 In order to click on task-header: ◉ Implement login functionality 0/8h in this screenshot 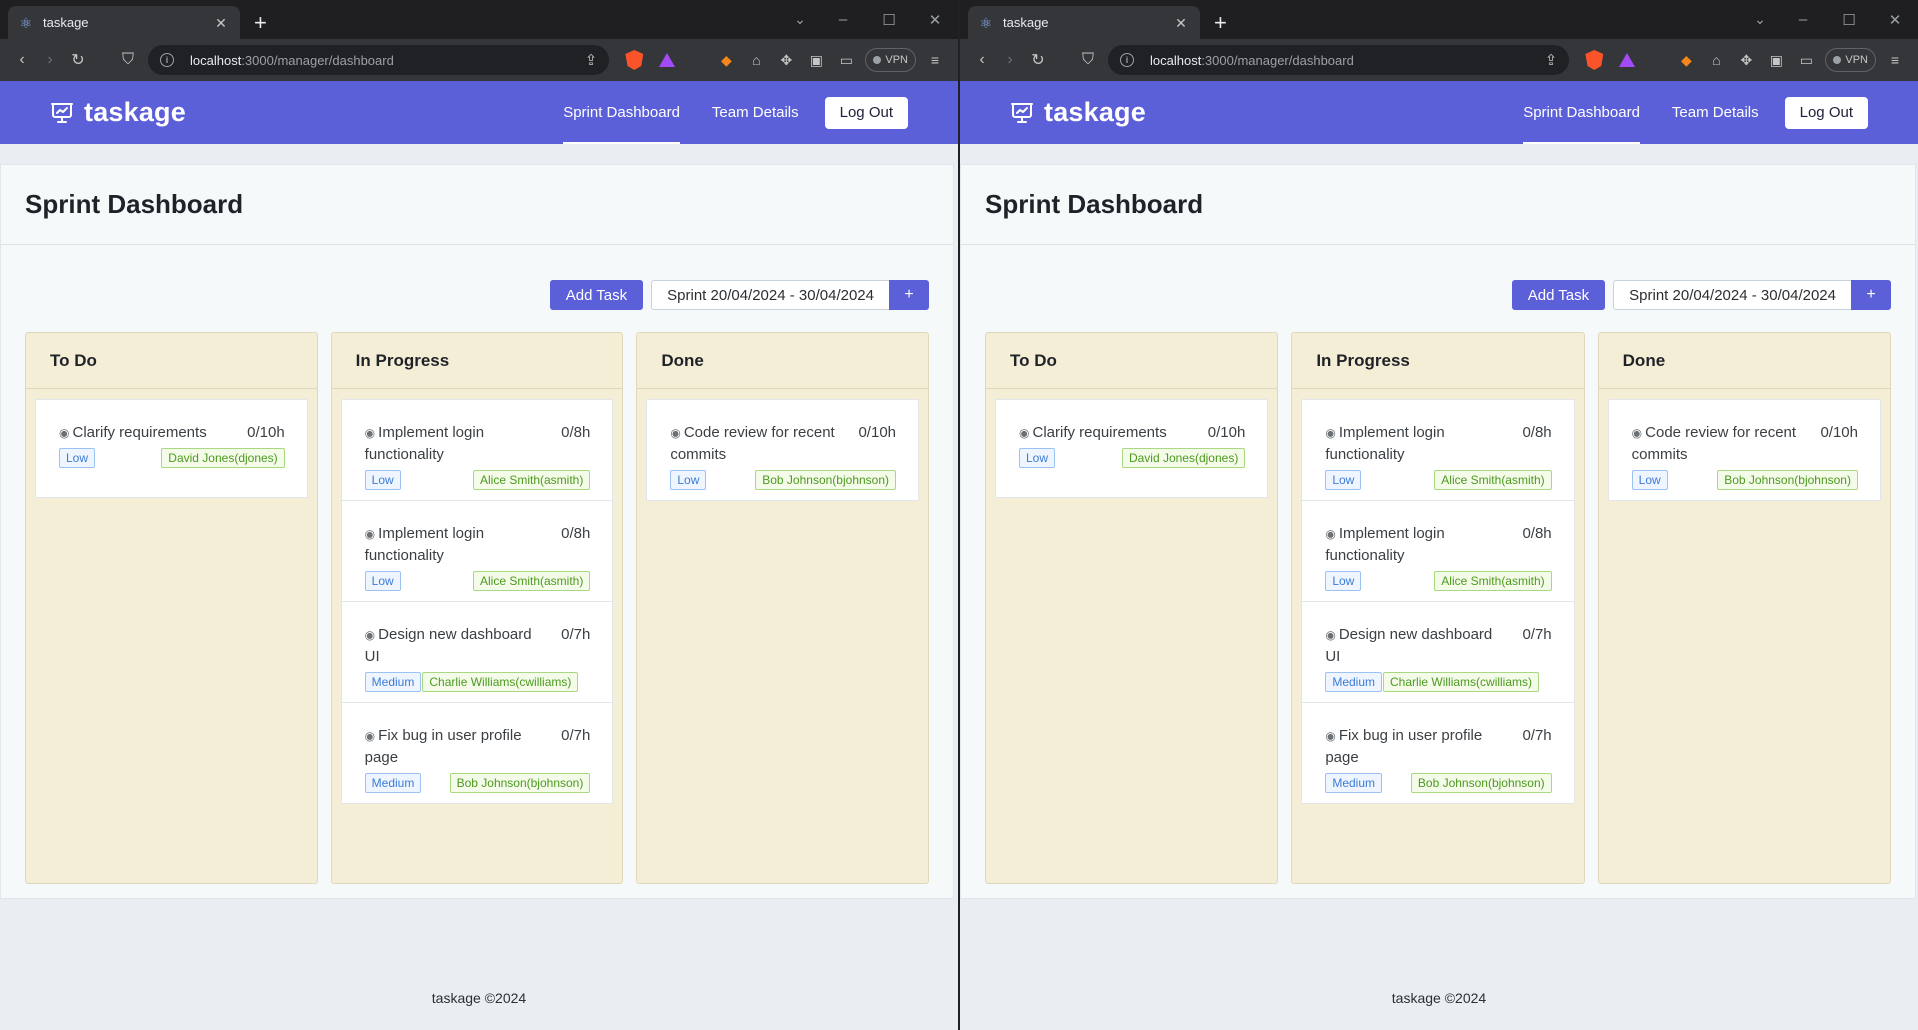, I will do `click(478, 444)`.